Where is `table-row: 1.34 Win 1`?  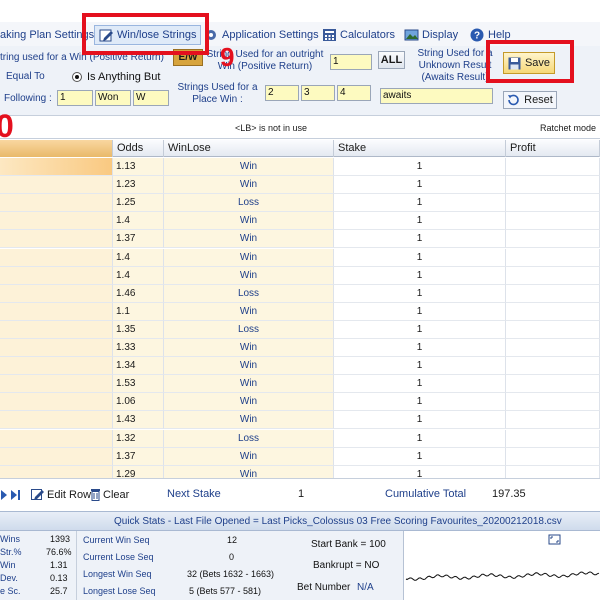 table-row: 1.34 Win 1 is located at coordinates (300, 366).